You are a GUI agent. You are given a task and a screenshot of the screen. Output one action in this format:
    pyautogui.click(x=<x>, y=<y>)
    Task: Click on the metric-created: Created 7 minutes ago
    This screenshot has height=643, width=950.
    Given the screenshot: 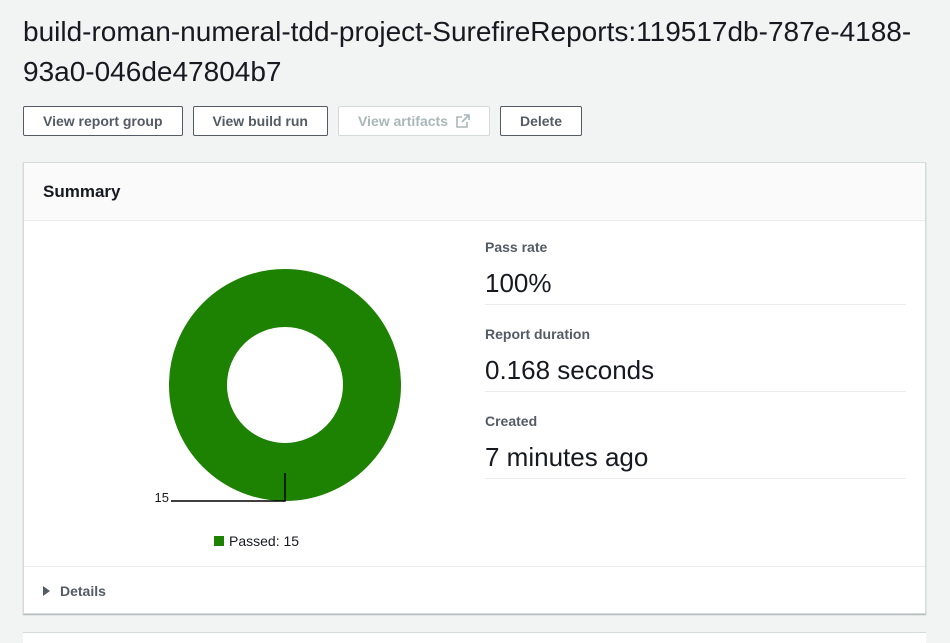 What is the action you would take?
    pyautogui.click(x=695, y=445)
    